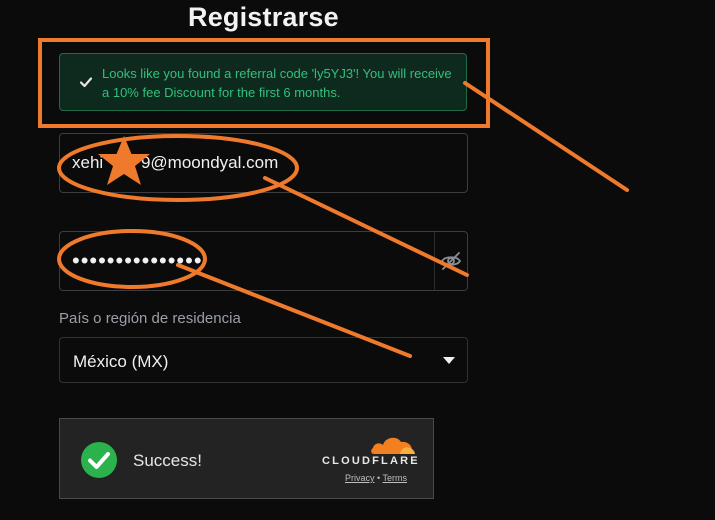 This screenshot has width=715, height=520. Describe the element at coordinates (263, 17) in the screenshot. I see `page-title: Registrarse` at that location.